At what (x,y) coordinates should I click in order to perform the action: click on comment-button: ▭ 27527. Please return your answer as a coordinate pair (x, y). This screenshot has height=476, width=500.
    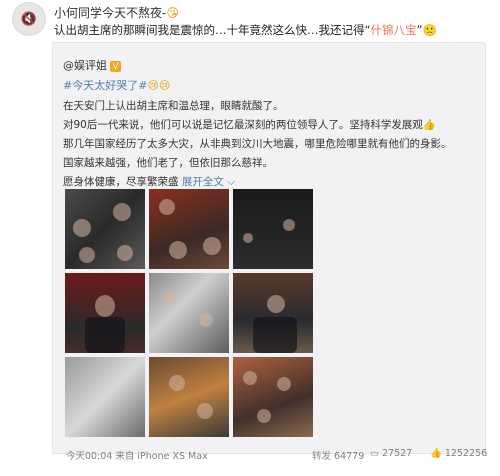
    Looking at the image, I should click on (391, 453).